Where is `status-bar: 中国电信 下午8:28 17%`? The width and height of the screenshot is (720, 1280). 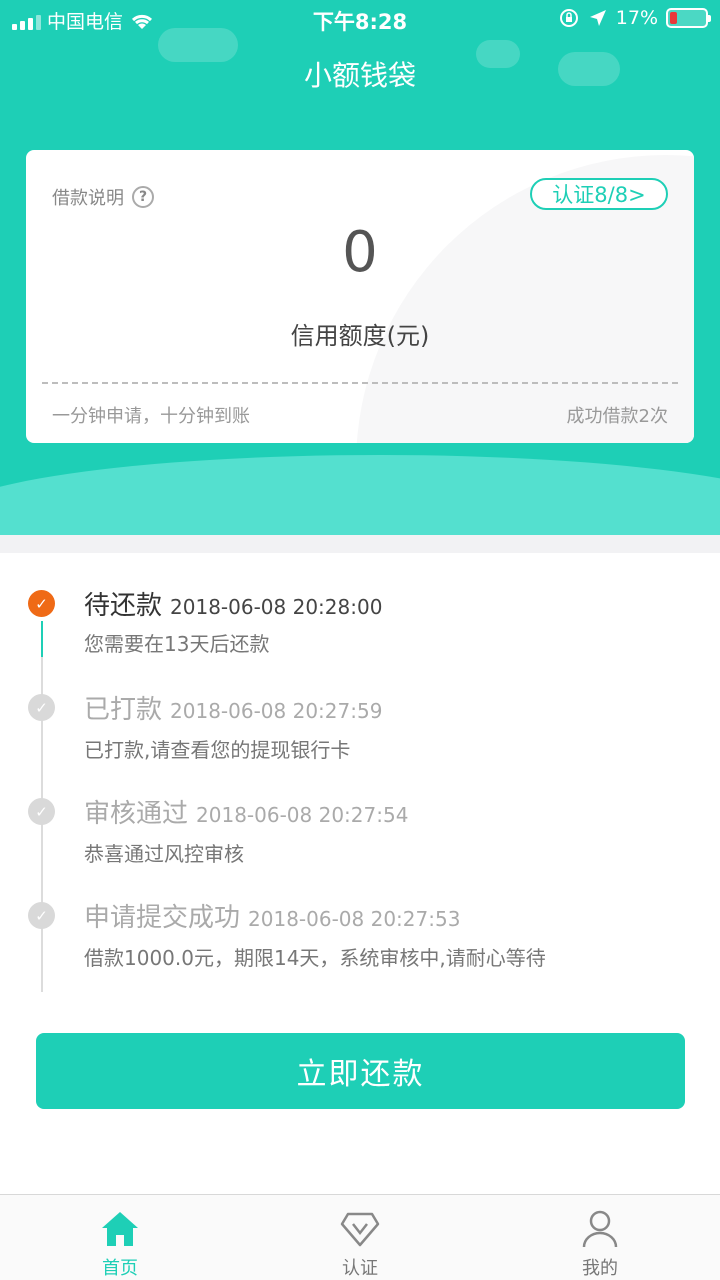 status-bar: 中国电信 下午8:28 17% is located at coordinates (360, 20).